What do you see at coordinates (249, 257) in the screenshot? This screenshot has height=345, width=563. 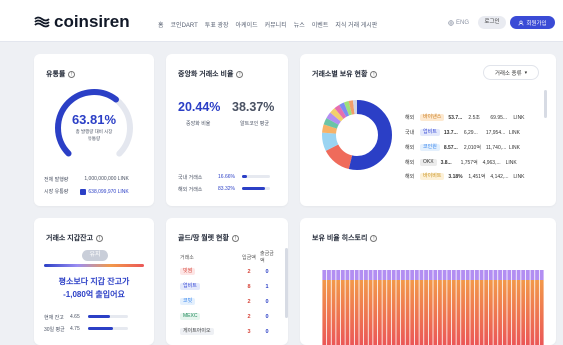 I see `col-in: 입금액` at bounding box center [249, 257].